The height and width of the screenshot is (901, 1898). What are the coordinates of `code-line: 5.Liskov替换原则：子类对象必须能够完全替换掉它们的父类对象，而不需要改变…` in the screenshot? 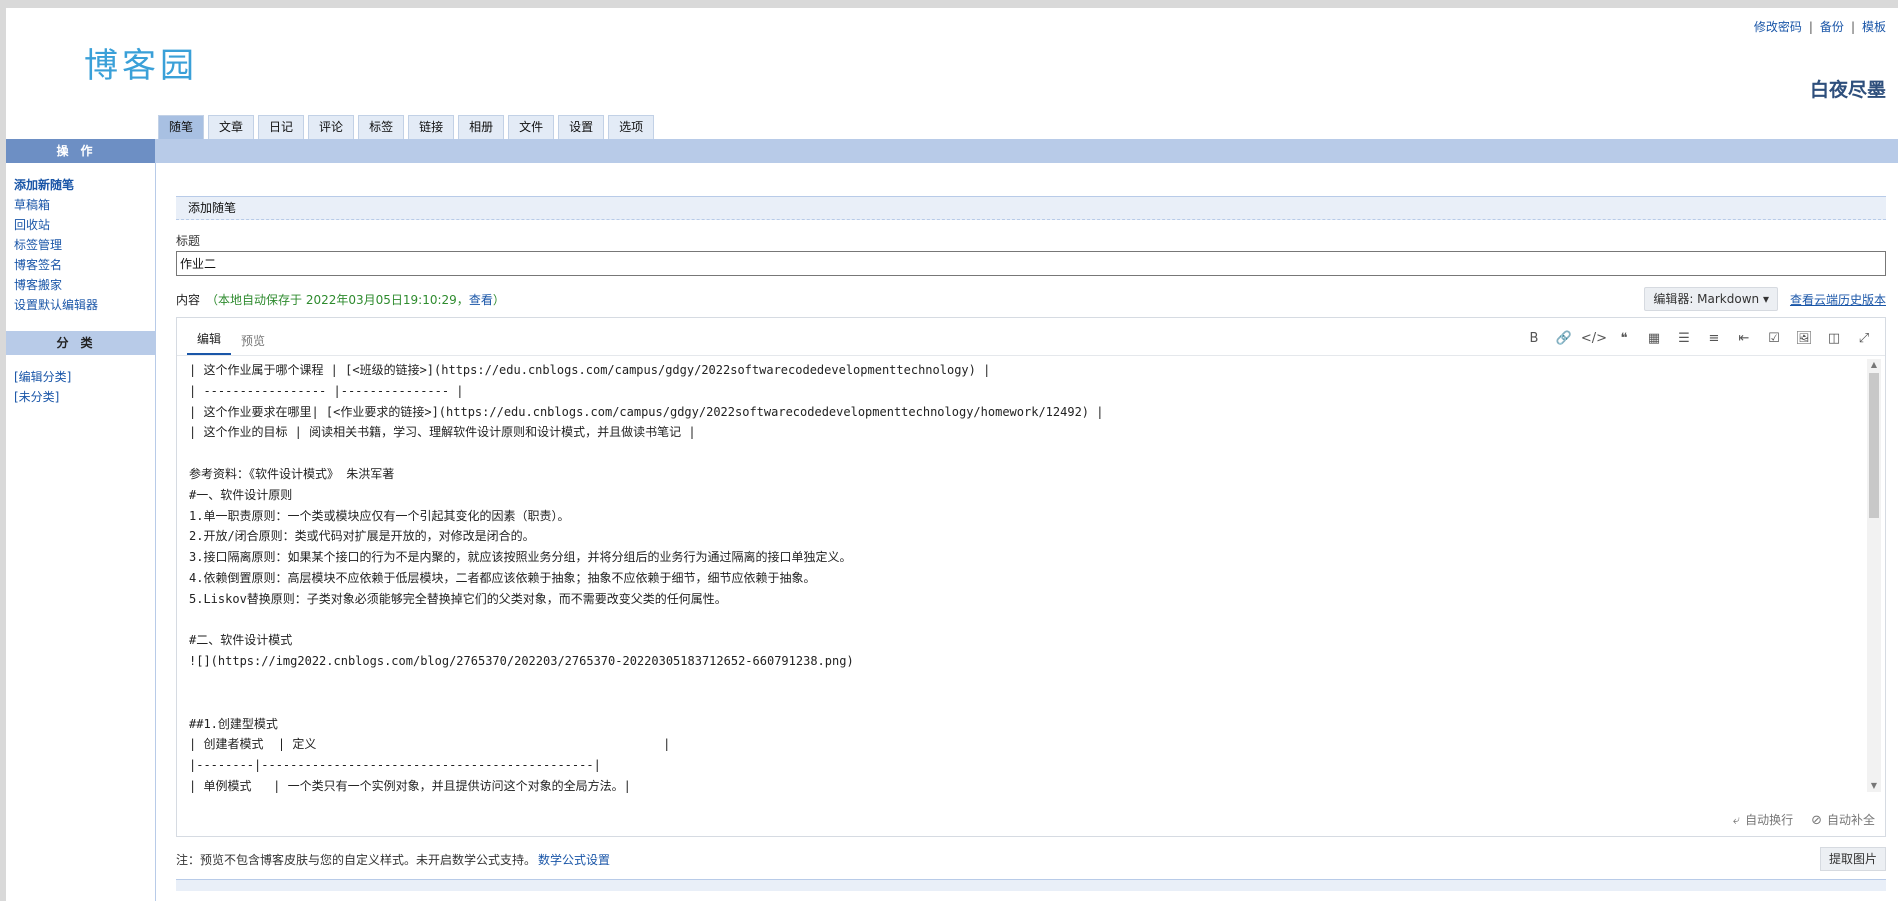 It's located at (458, 598).